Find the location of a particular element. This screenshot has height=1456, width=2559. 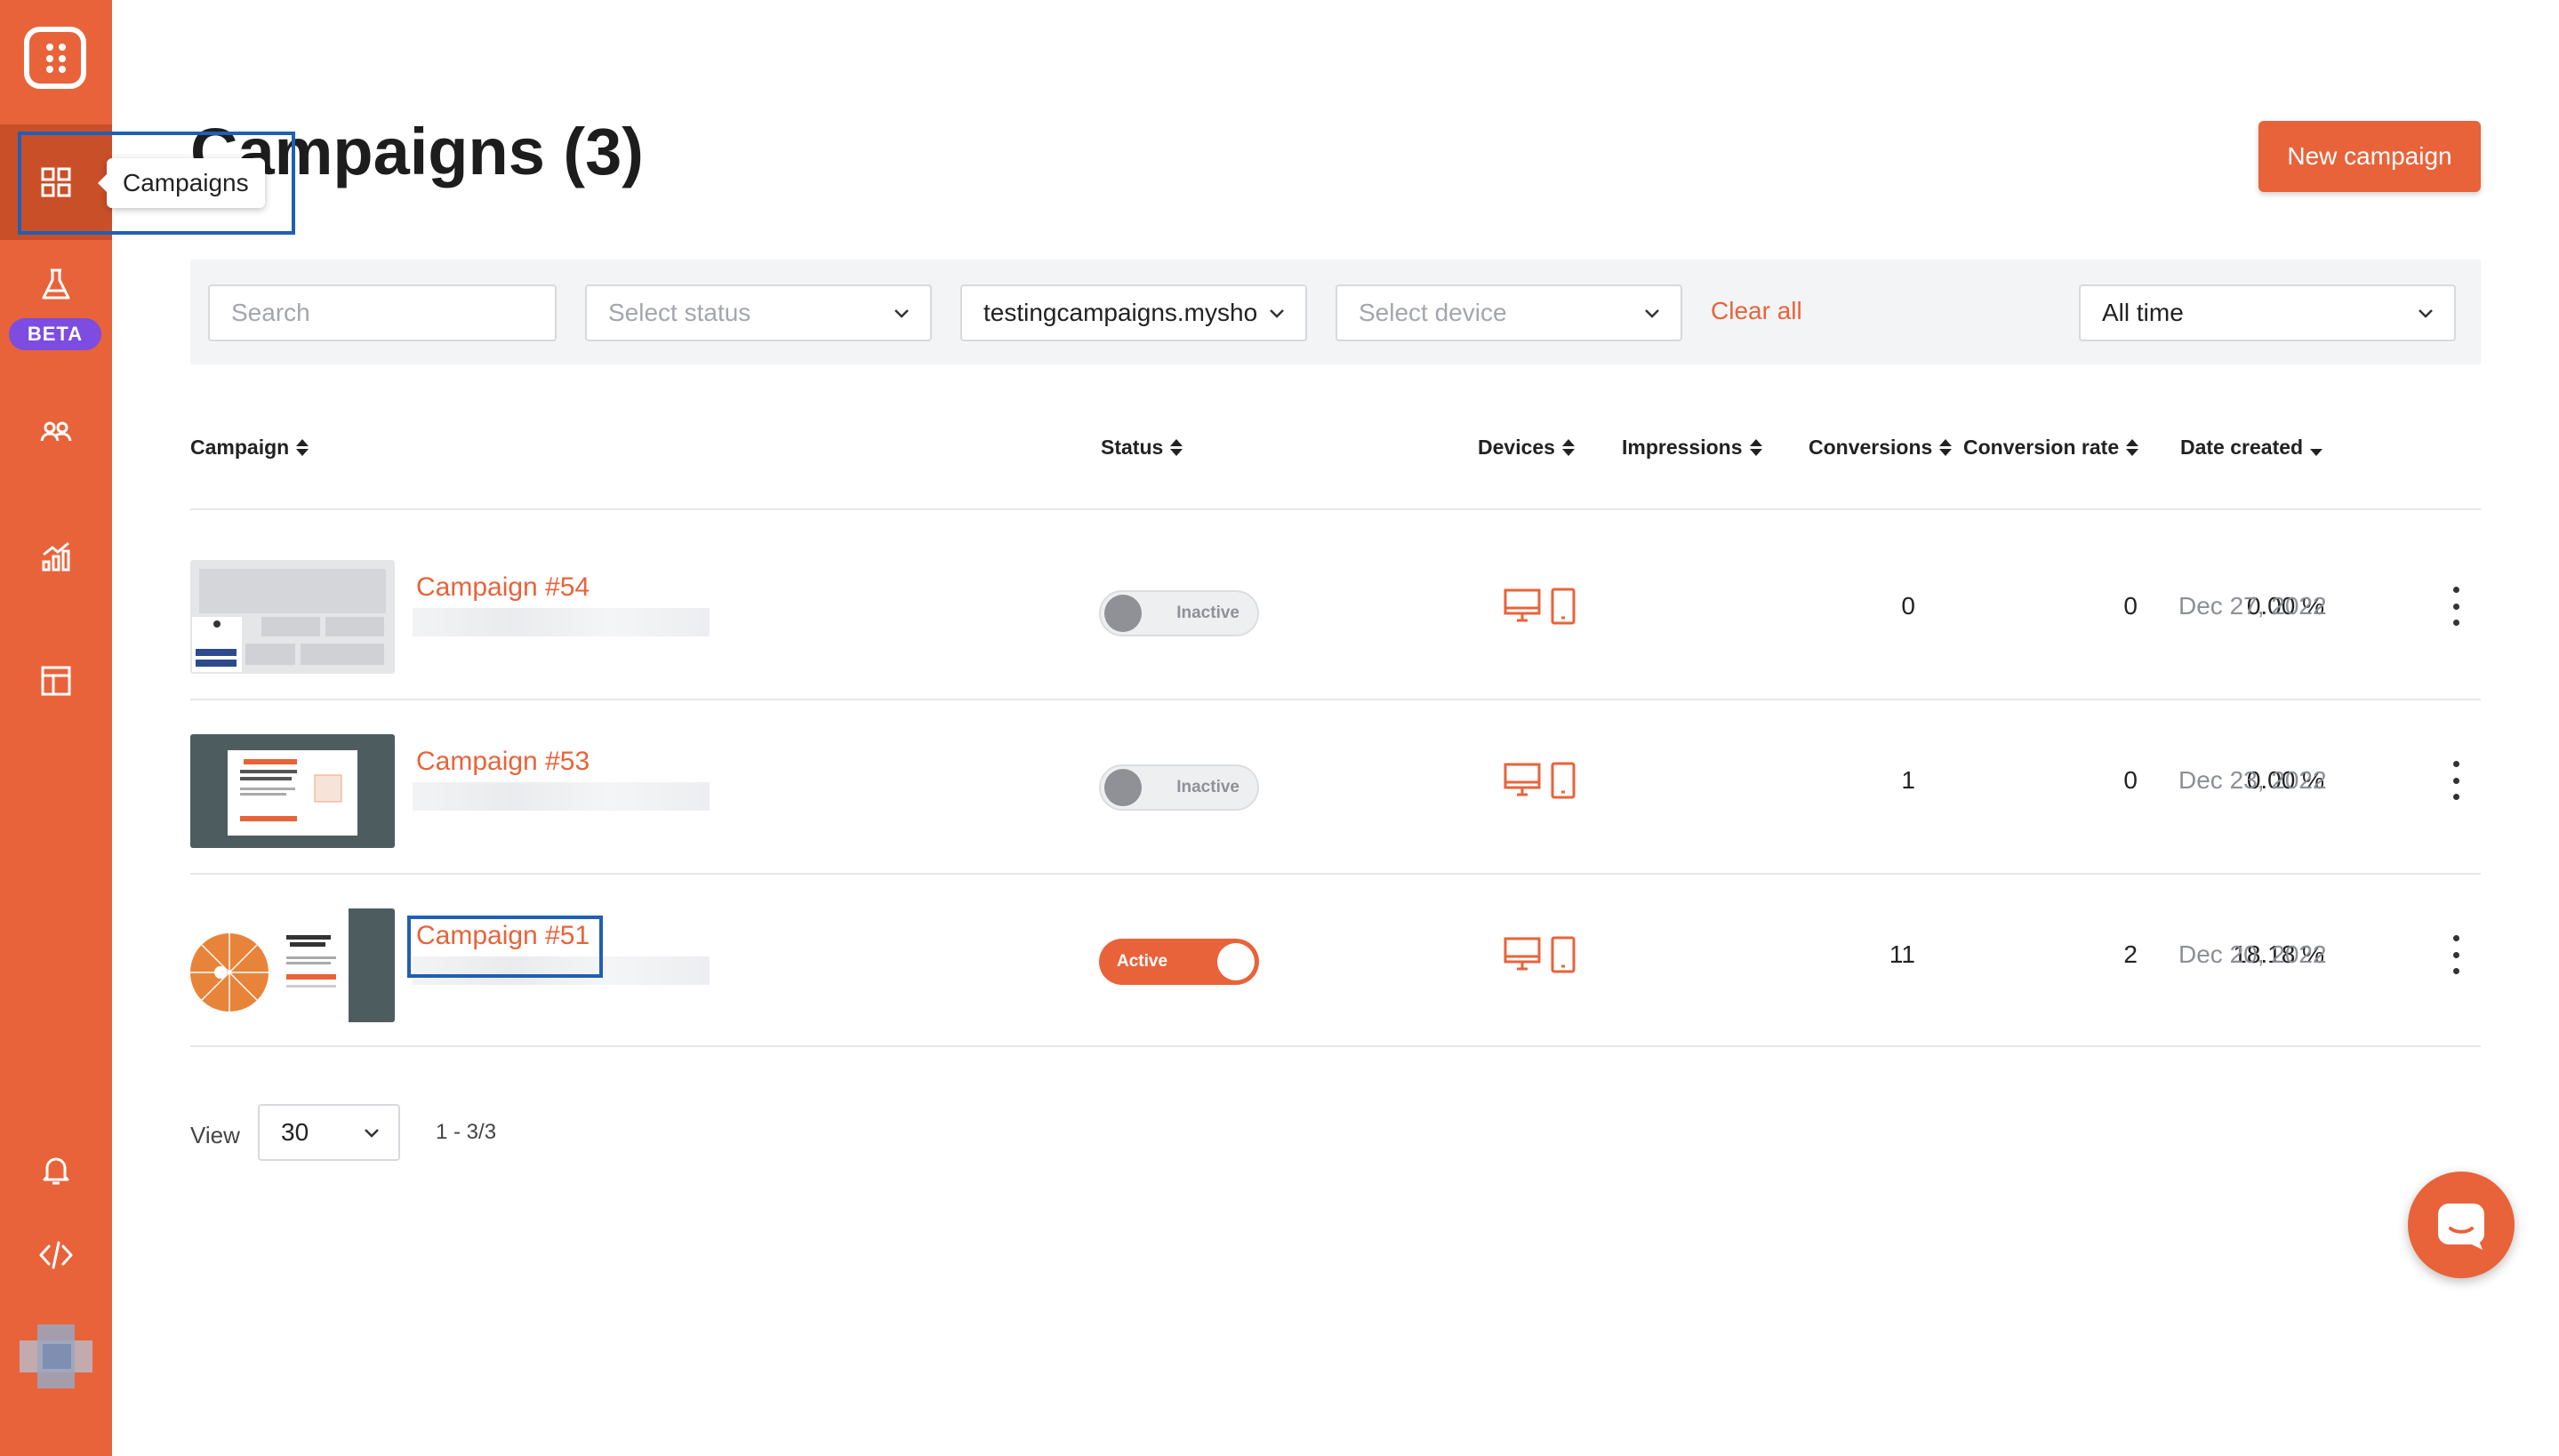

column-header-devices: Devices is located at coordinates (1526, 448).